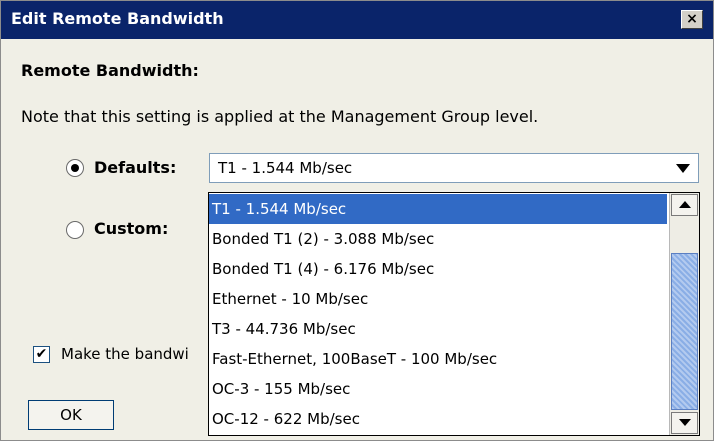 This screenshot has width=714, height=441. I want to click on scroll-down-button, so click(684, 423).